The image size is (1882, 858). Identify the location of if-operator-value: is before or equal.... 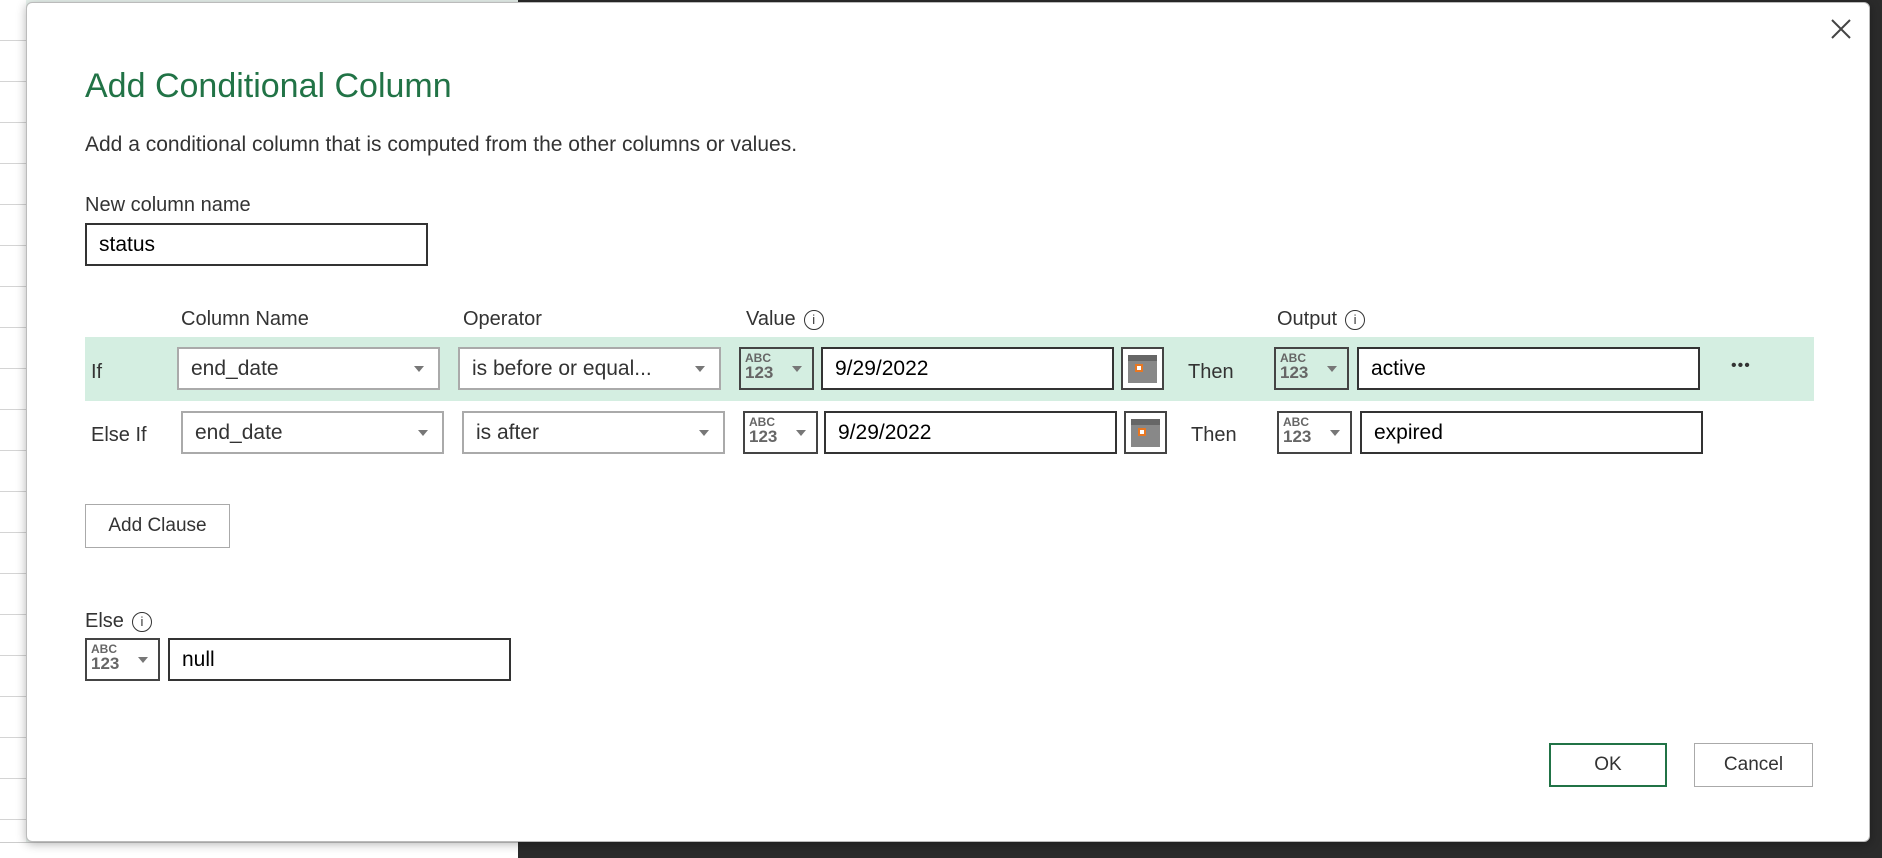
(562, 368).